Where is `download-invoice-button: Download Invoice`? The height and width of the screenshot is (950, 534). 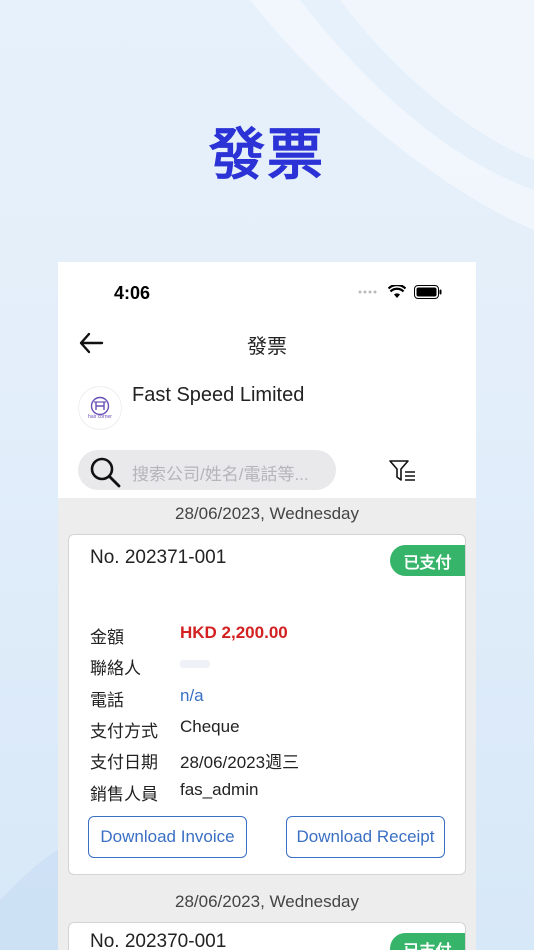
download-invoice-button: Download Invoice is located at coordinates (167, 837).